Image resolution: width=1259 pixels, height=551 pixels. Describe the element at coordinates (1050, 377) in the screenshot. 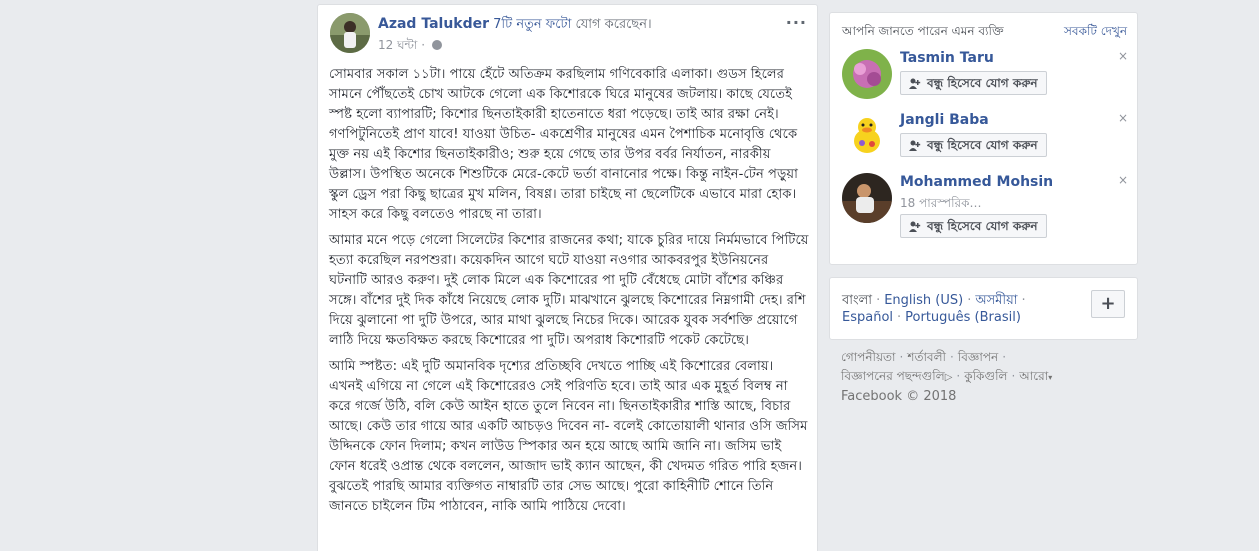

I see `chevron-down-icon: ▾` at that location.